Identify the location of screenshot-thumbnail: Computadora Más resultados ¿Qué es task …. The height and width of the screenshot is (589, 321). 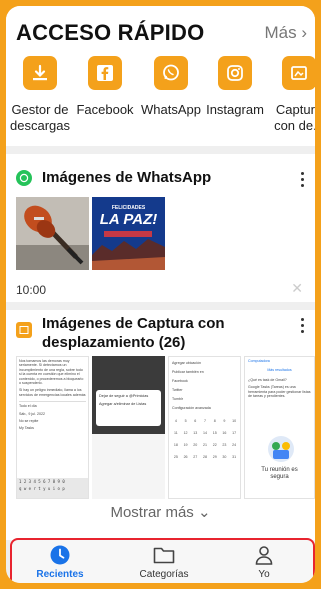
(279, 427).